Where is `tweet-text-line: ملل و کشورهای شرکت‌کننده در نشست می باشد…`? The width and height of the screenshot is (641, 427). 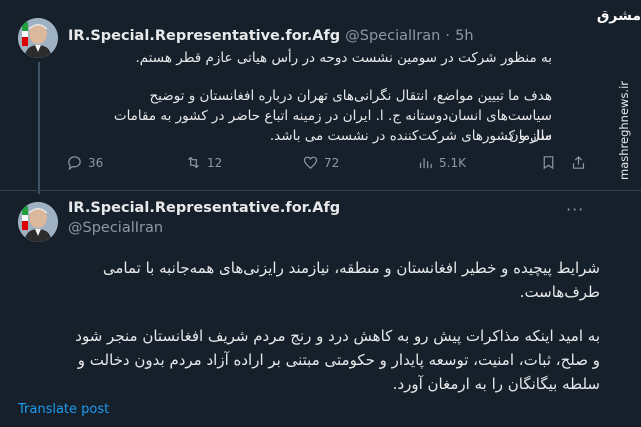
tweet-text-line: ملل و کشورهای شرکت‌کننده در نشست می باشد… is located at coordinates (410, 136).